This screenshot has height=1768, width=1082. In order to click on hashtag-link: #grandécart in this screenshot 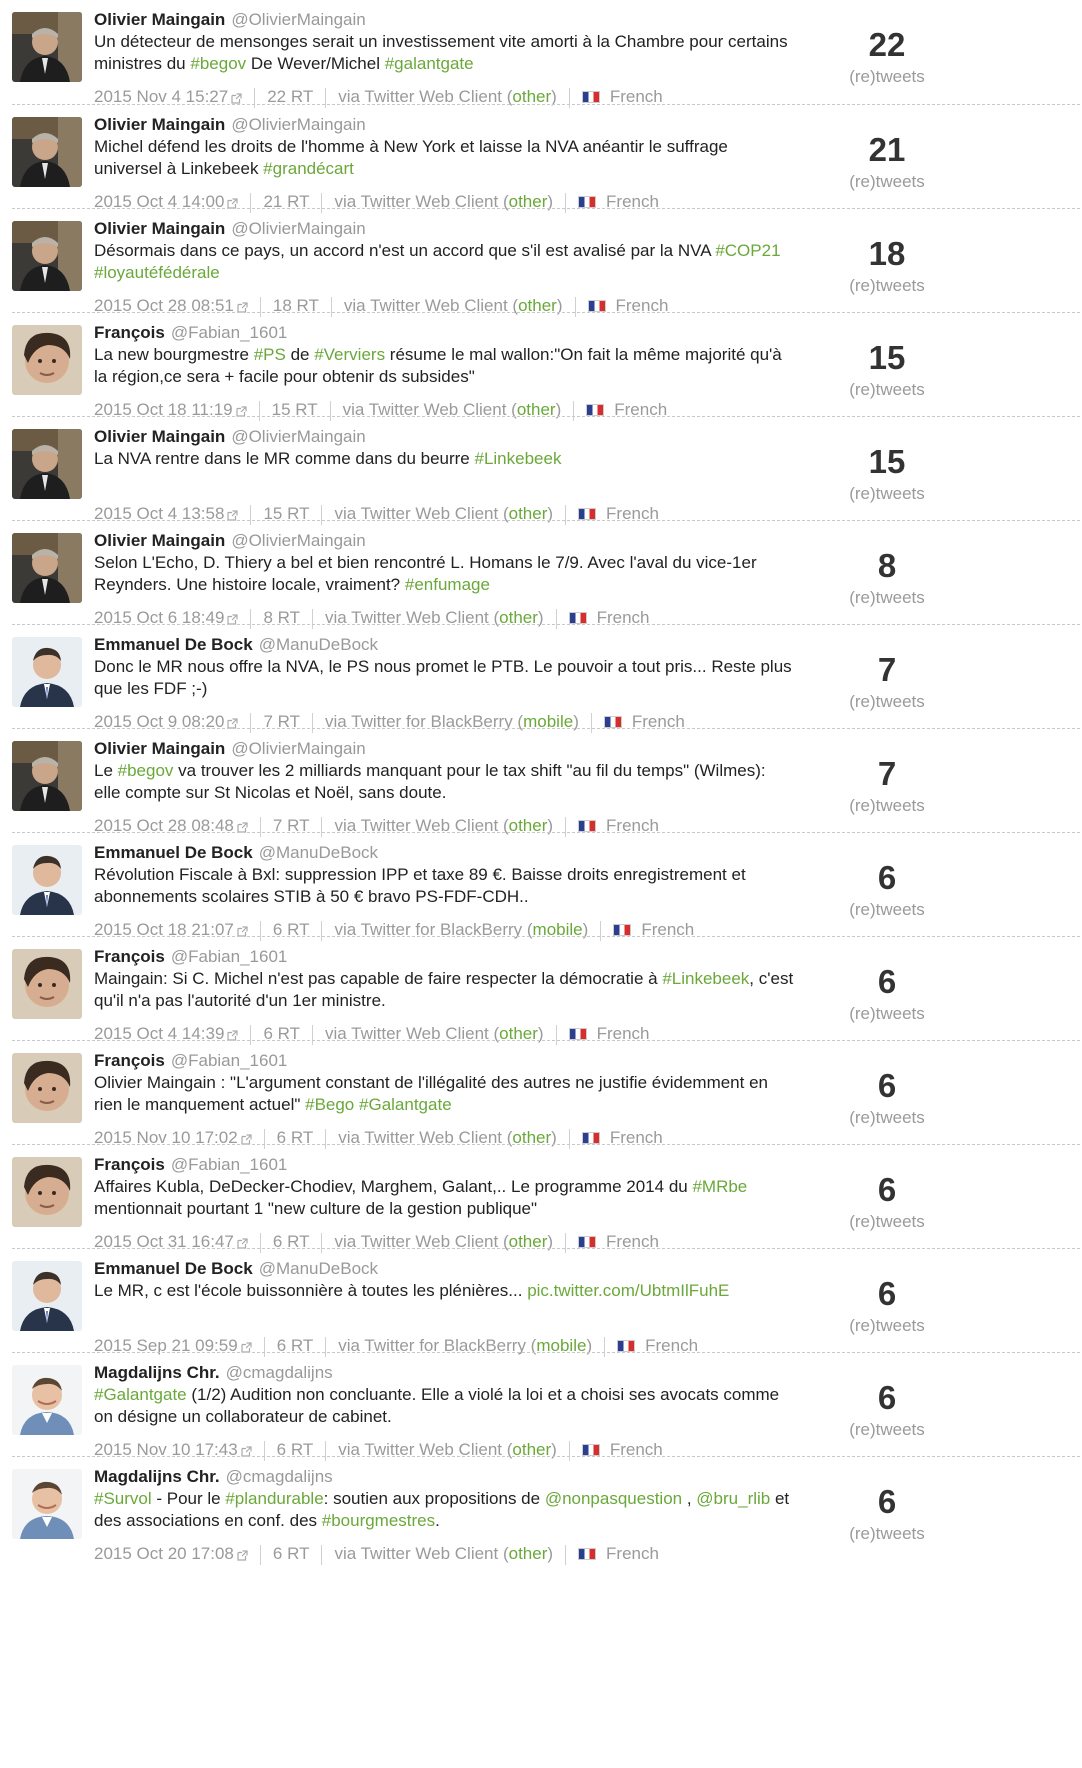, I will do `click(308, 168)`.